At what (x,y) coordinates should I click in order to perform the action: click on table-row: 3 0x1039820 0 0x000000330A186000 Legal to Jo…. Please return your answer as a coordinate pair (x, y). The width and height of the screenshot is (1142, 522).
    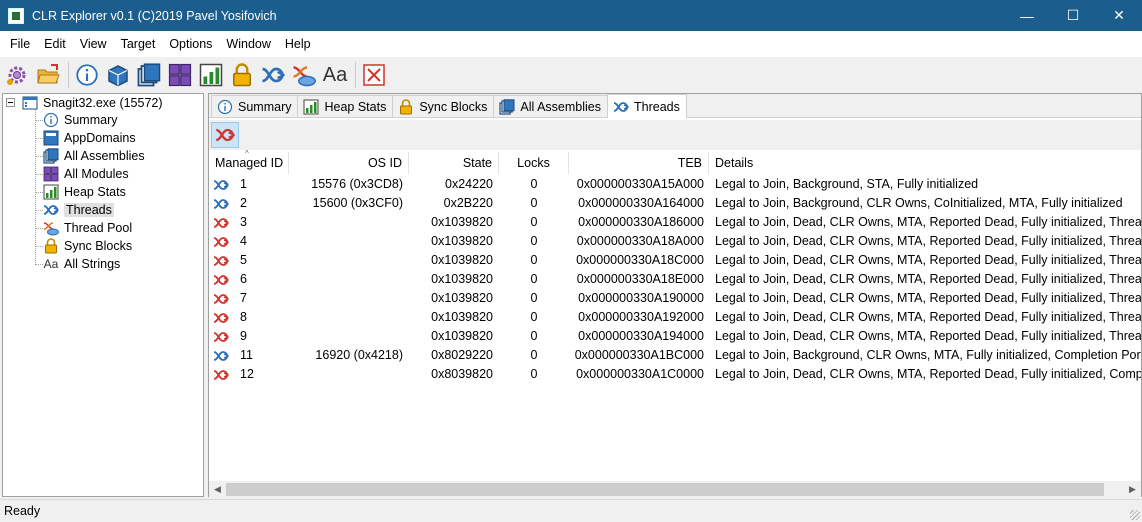
    Looking at the image, I should click on (675, 222).